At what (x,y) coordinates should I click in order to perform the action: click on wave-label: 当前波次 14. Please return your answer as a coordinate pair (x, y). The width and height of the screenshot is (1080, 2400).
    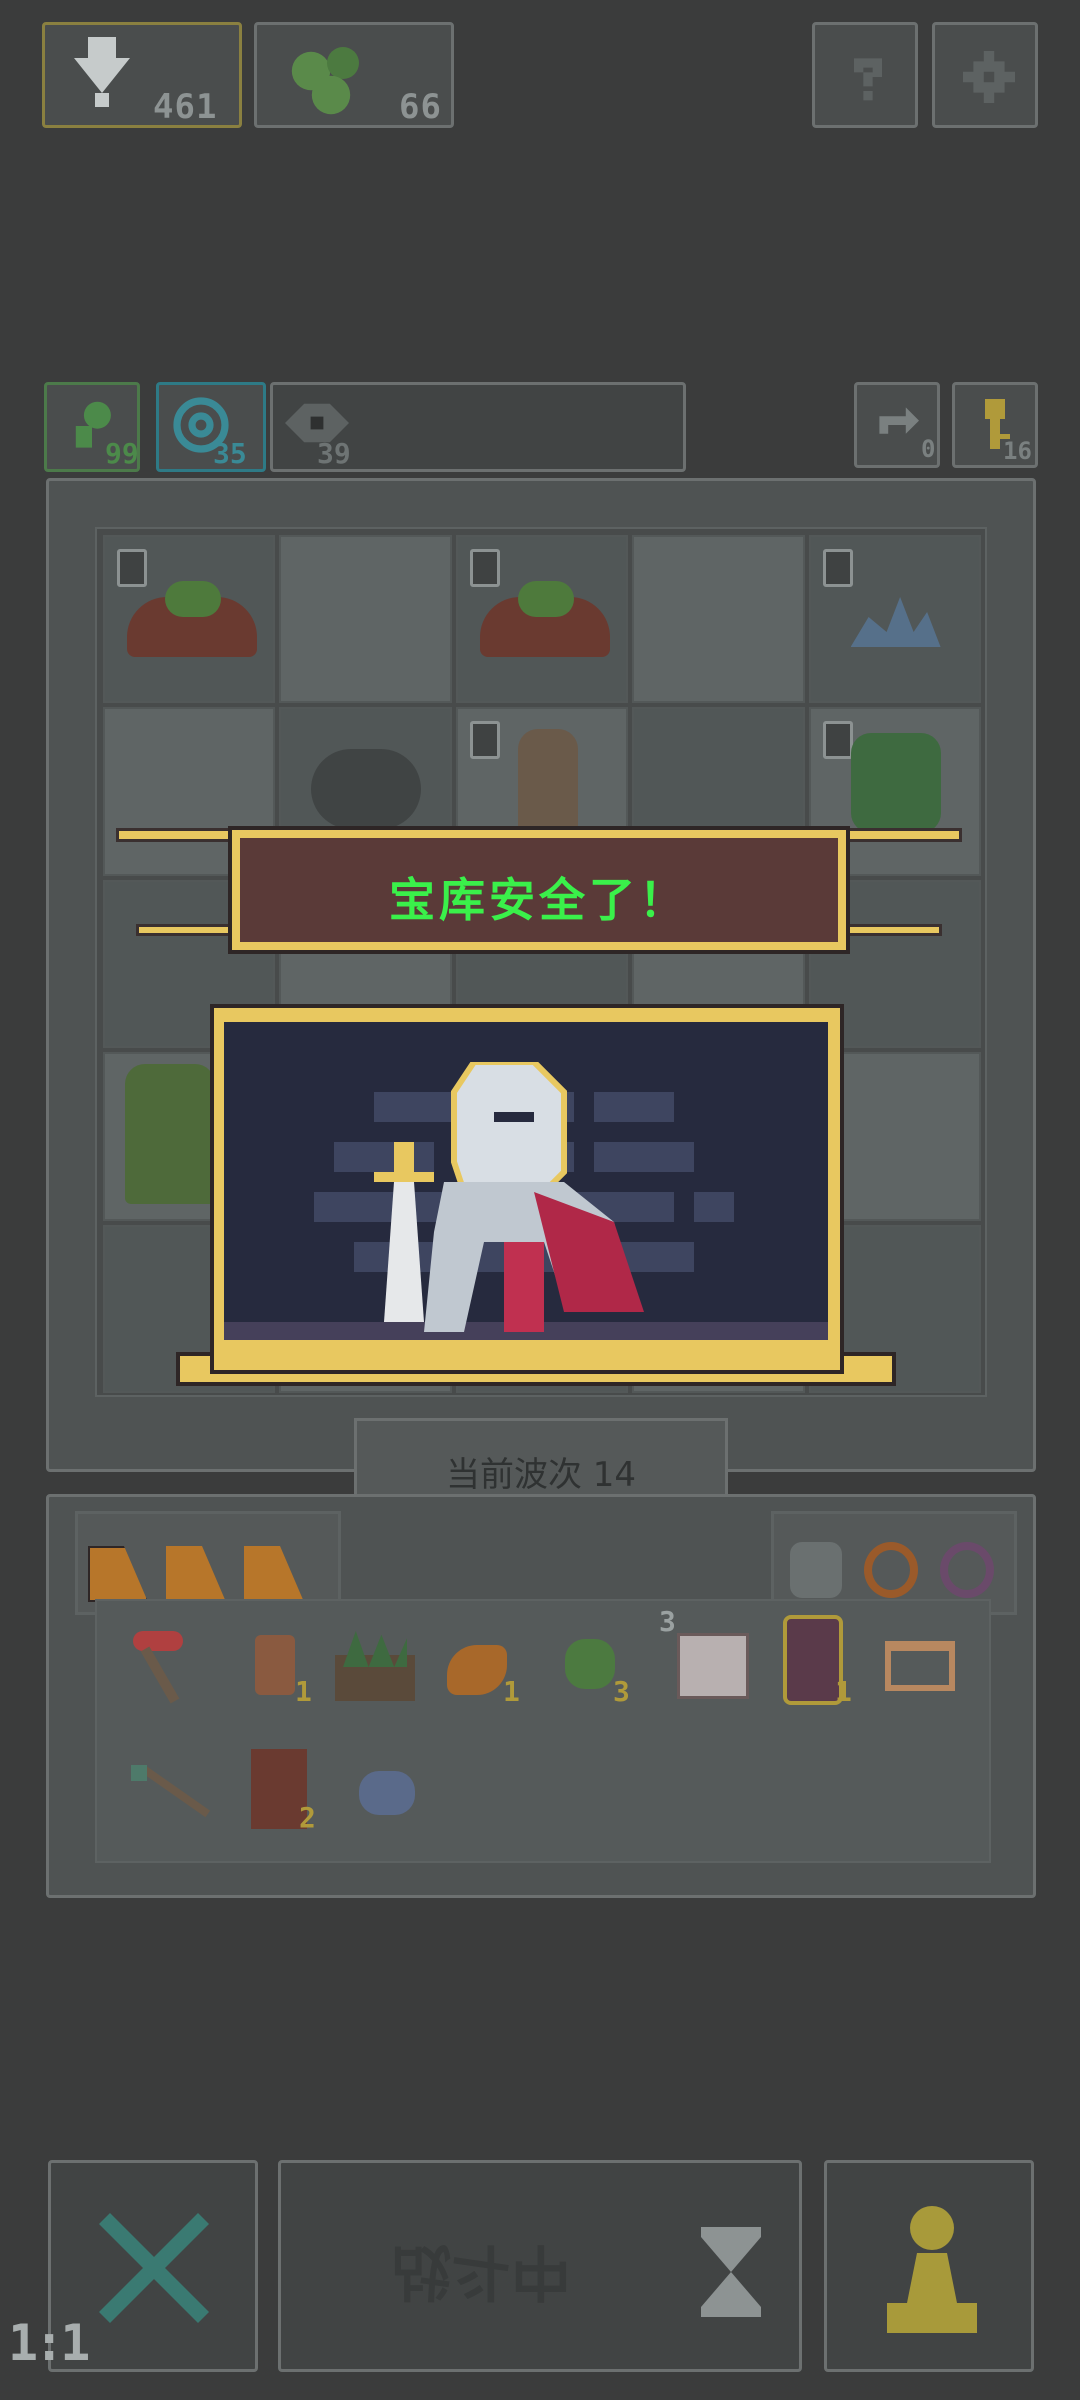
    Looking at the image, I should click on (541, 1475).